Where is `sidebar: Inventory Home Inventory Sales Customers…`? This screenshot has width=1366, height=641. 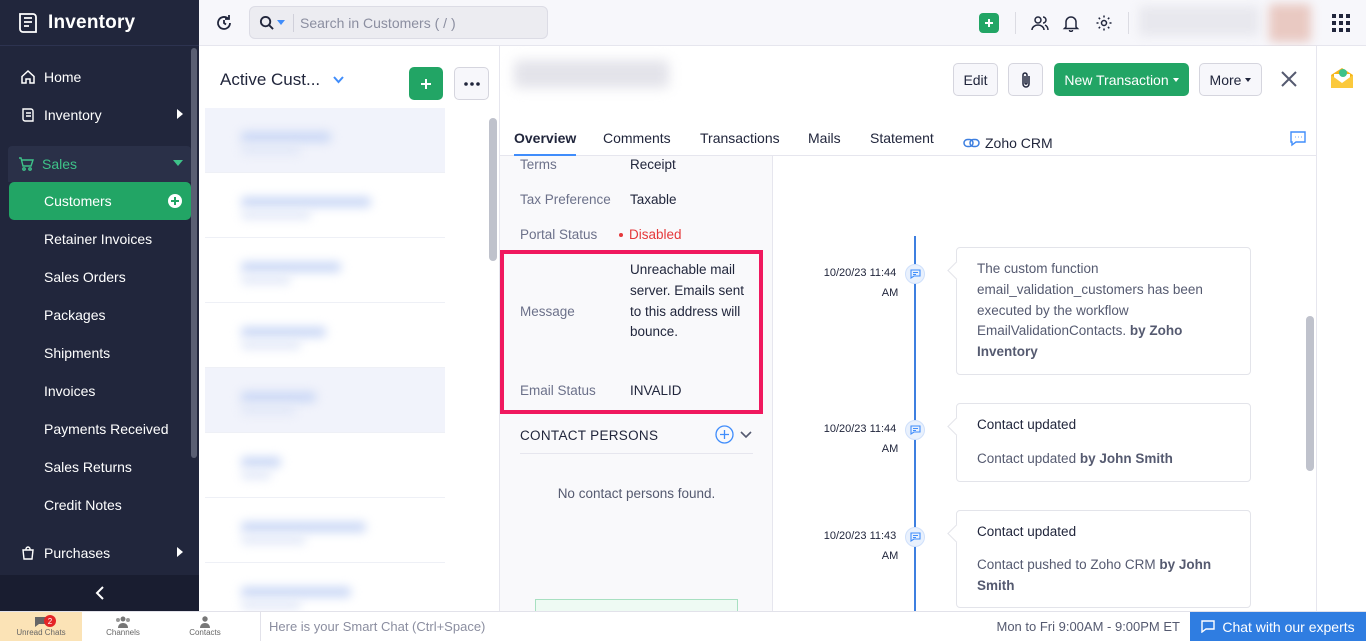 sidebar: Inventory Home Inventory Sales Customers… is located at coordinates (99, 305).